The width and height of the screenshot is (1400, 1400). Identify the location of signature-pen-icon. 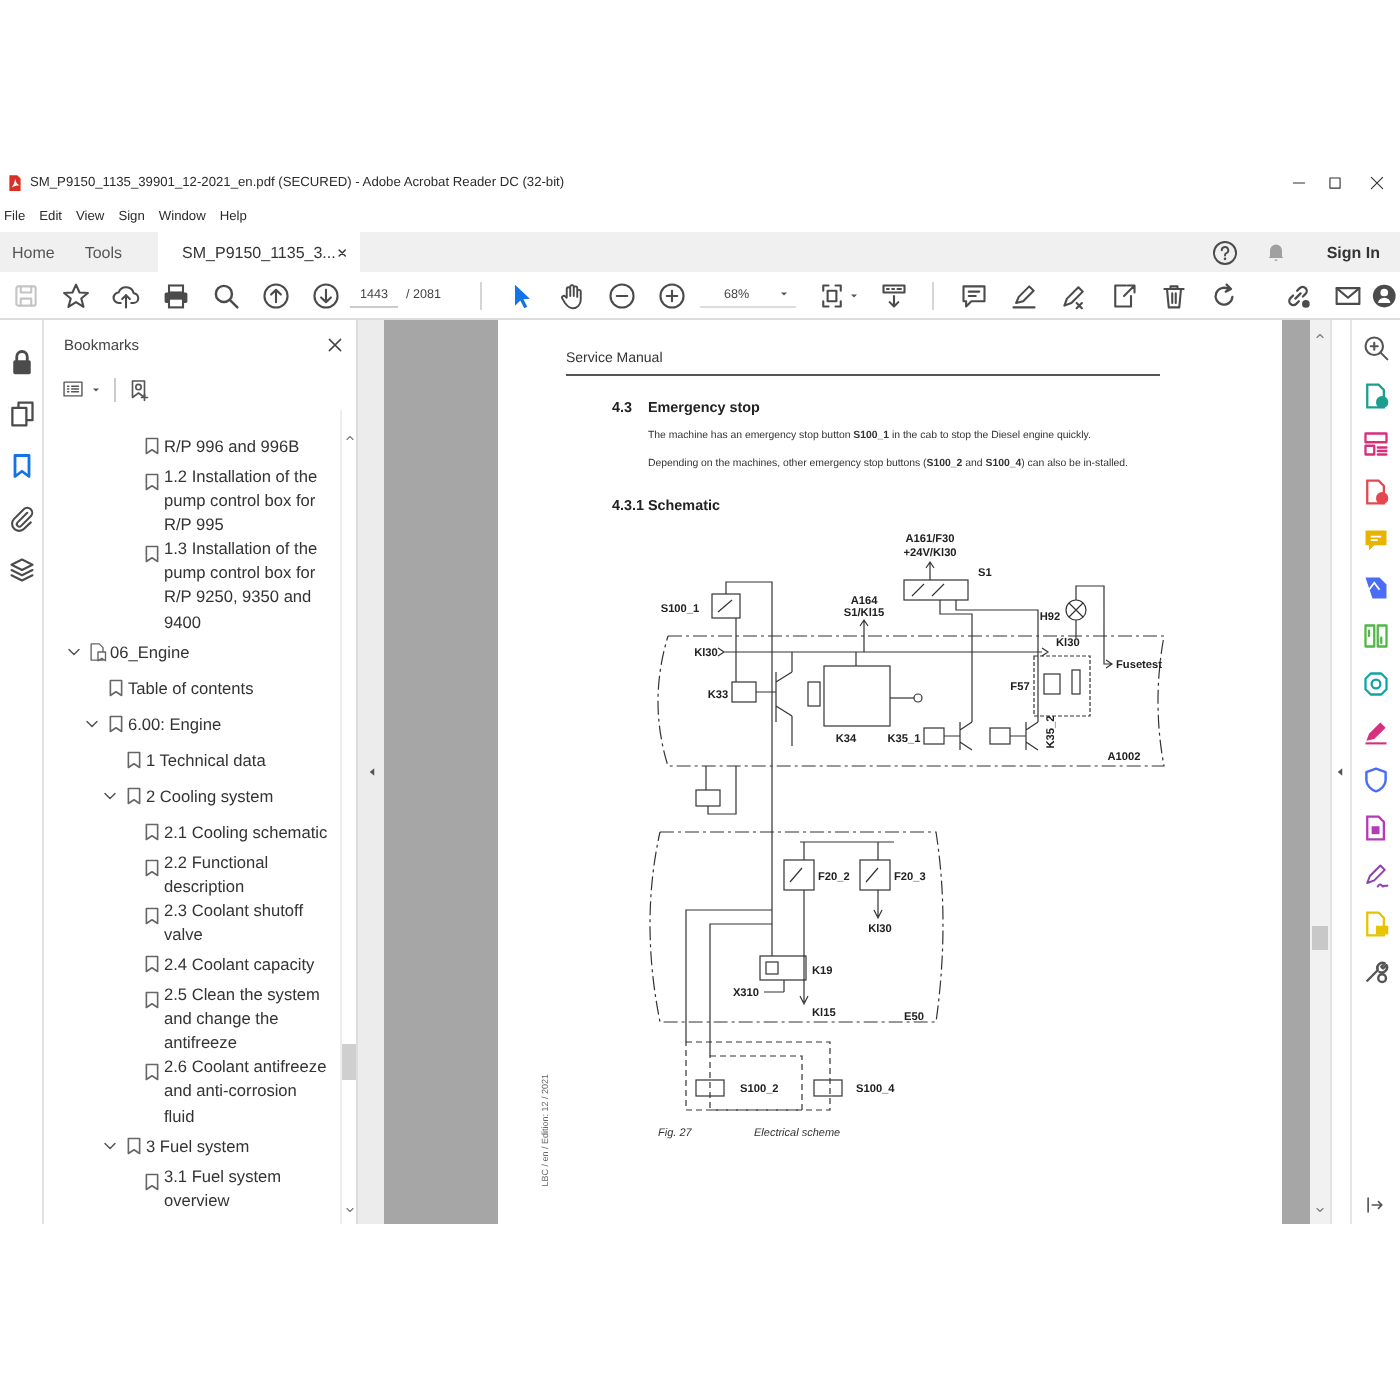
(1375, 876).